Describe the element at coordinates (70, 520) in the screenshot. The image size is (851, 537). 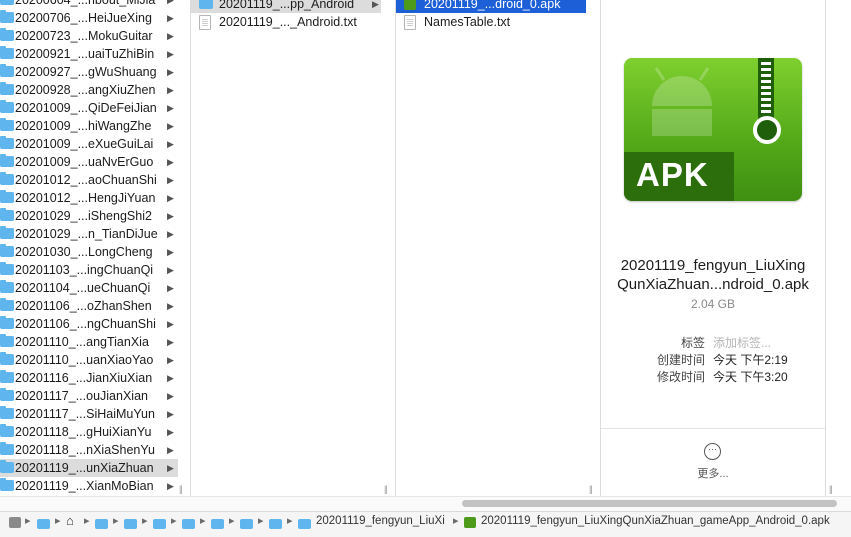
I see `home-icon: ⌂` at that location.